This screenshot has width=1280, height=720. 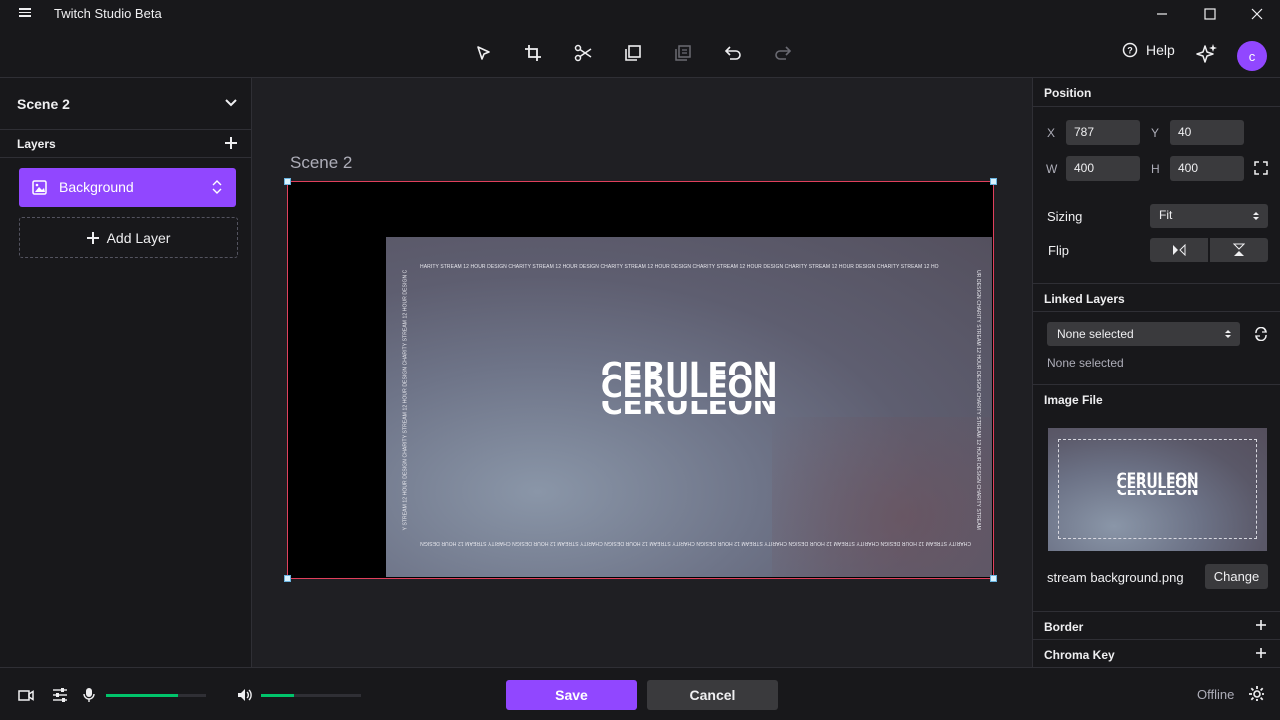 I want to click on add-layer-label: Add Layer, so click(x=138, y=237).